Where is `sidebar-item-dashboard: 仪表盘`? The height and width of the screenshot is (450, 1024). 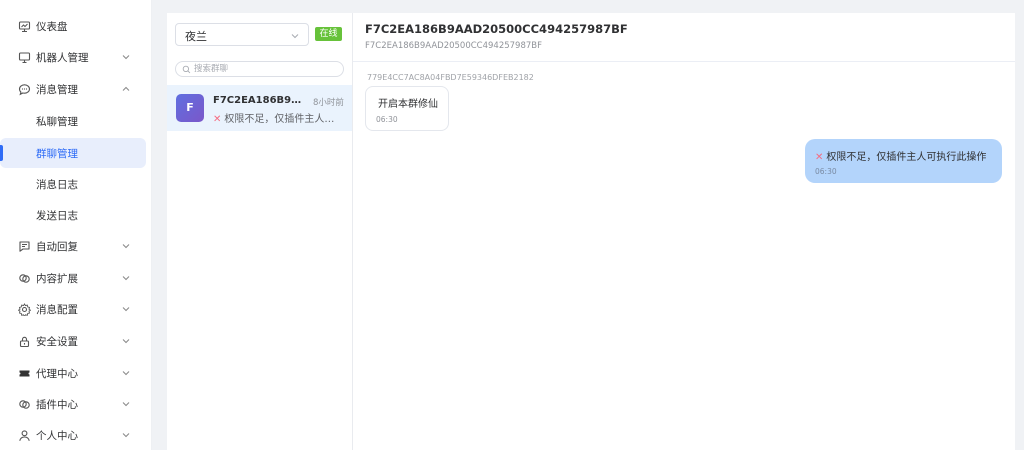 sidebar-item-dashboard: 仪表盘 is located at coordinates (74, 26).